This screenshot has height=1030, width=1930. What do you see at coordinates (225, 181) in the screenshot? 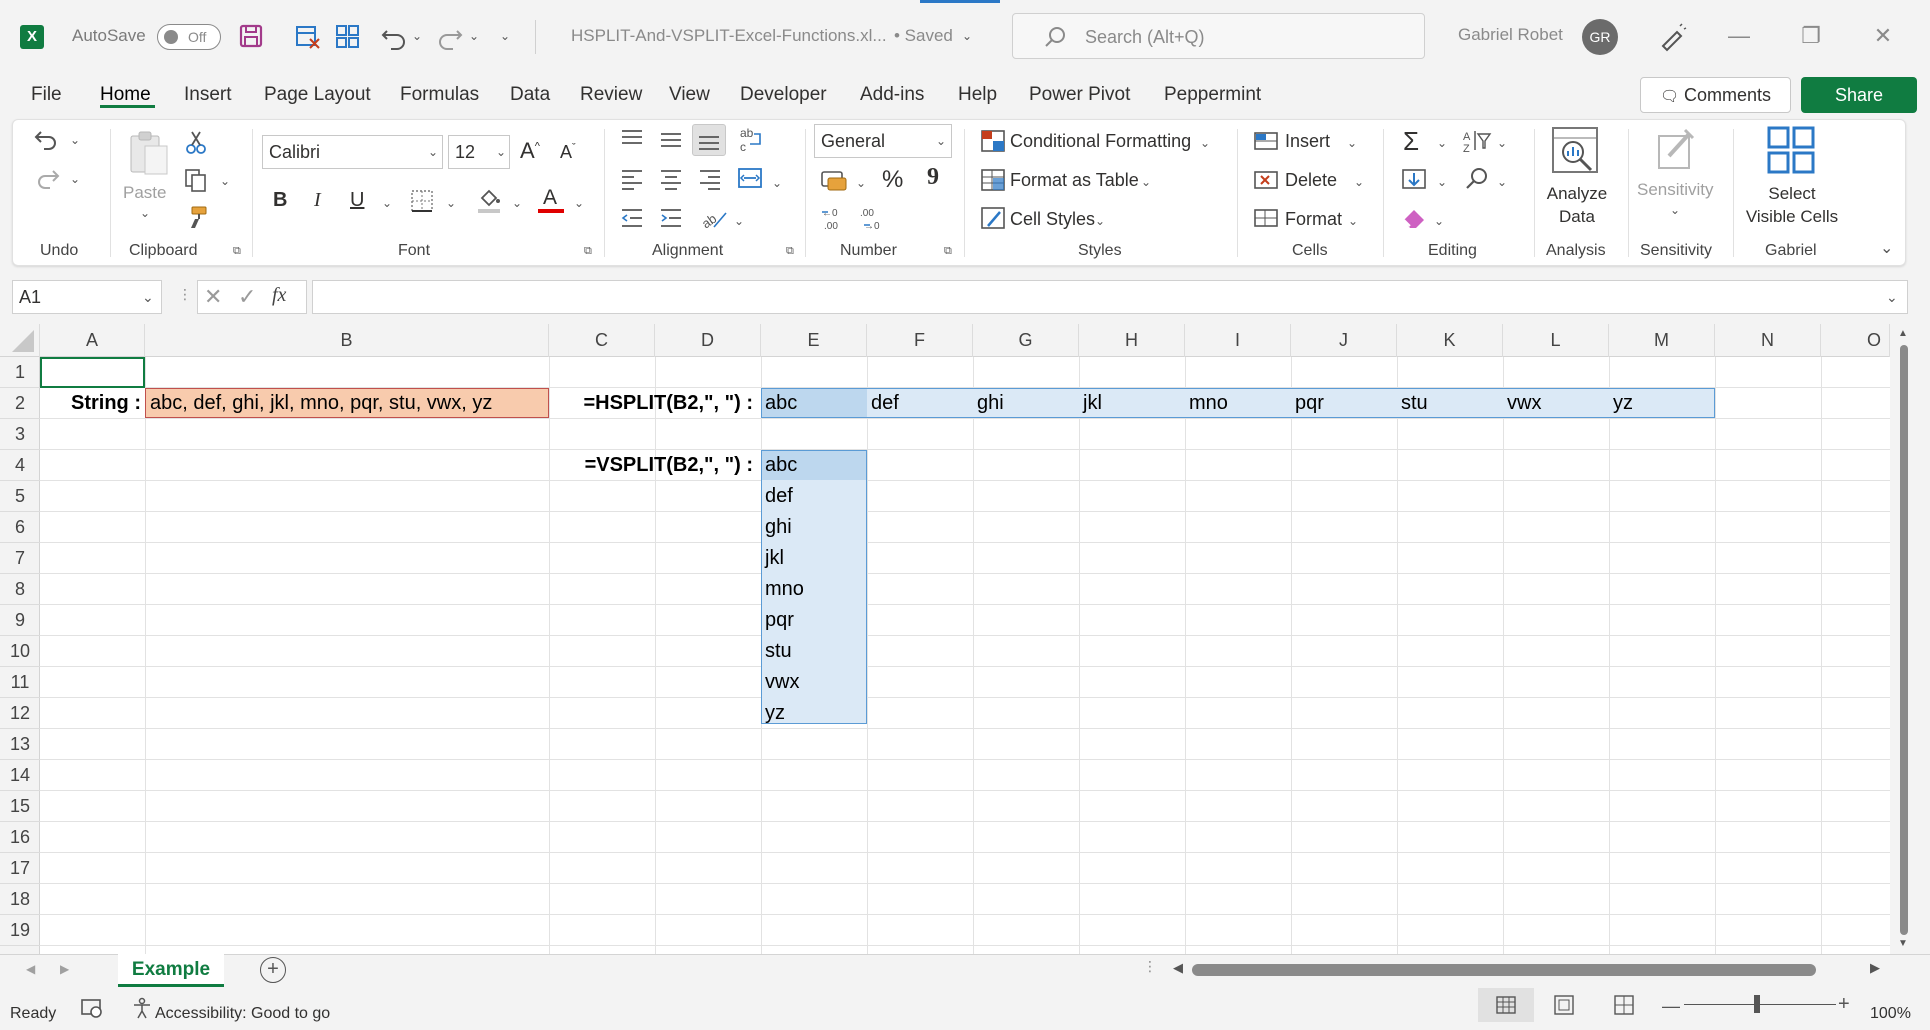
I see `copy-dropdown-icon: ⌄` at bounding box center [225, 181].